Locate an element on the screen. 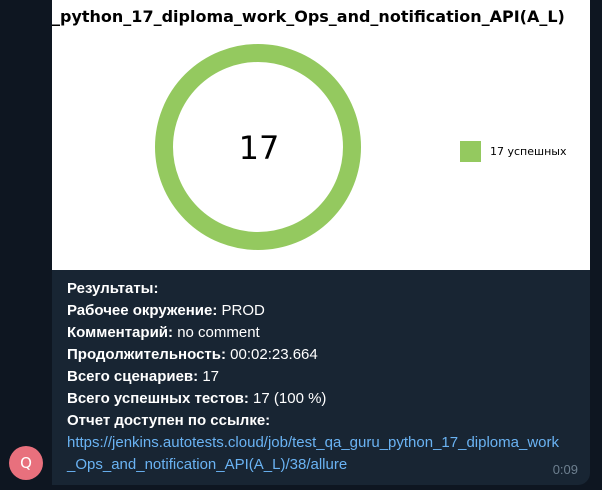  duration-label: Продолжительность: is located at coordinates (146, 354).